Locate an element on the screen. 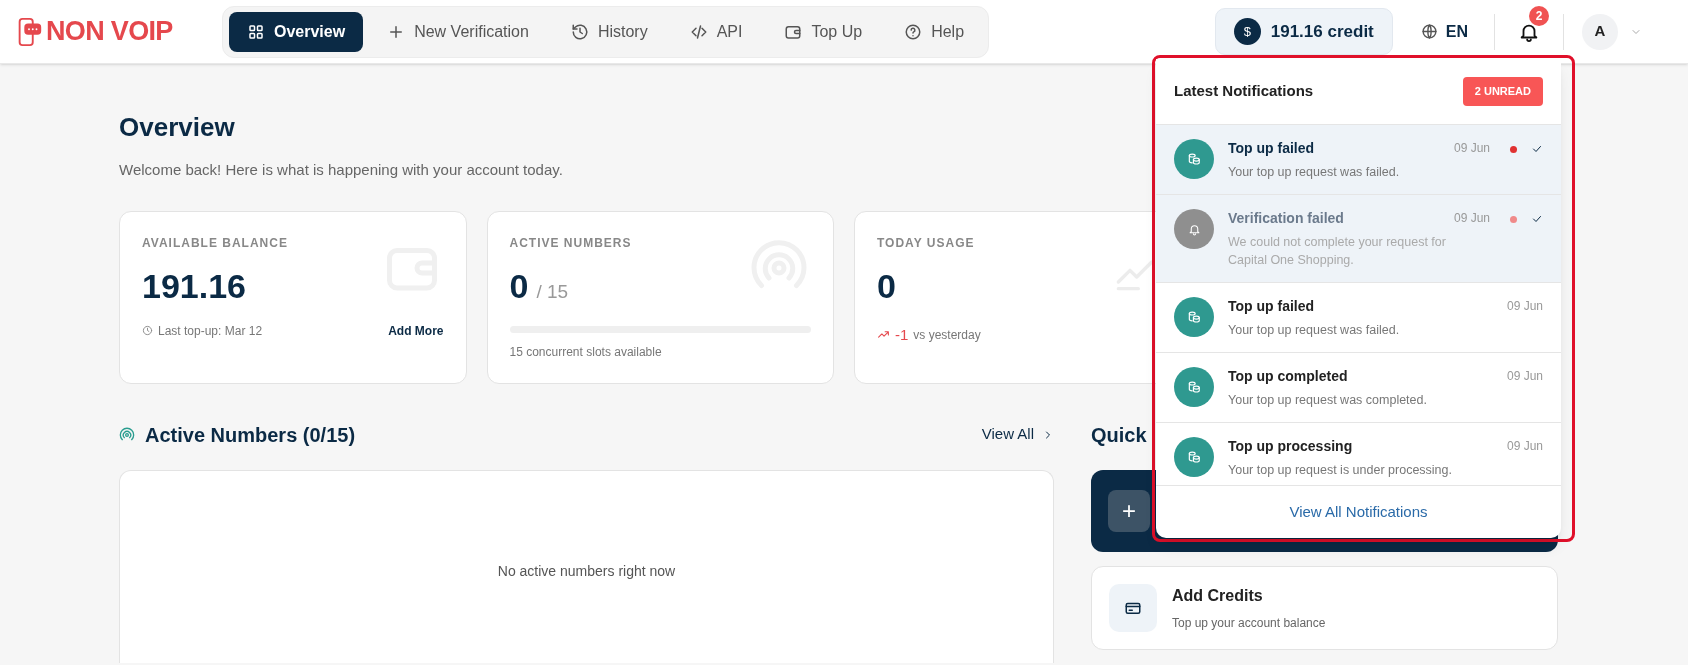 Image resolution: width=1688 pixels, height=665 pixels. nav-tab: New Verification is located at coordinates (458, 31).